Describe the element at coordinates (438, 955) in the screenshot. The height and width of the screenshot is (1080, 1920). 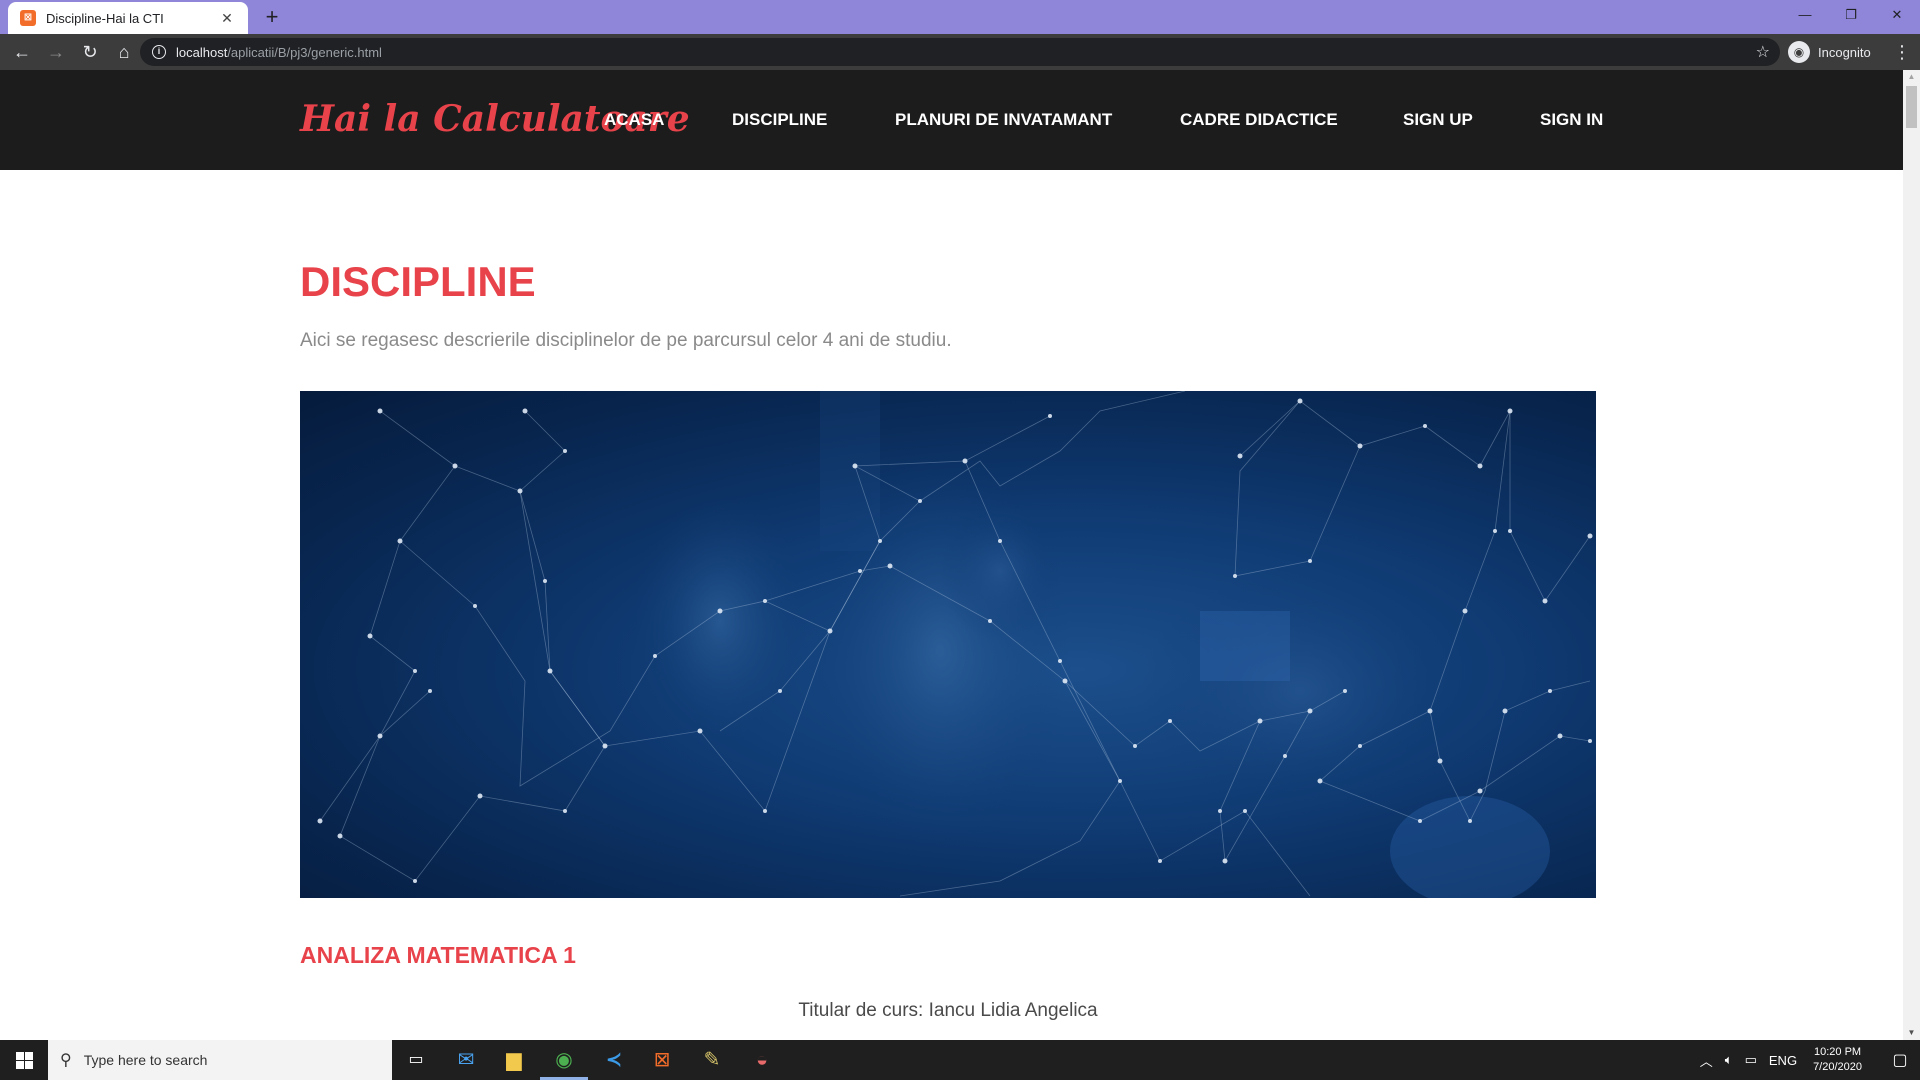
I see `section-title-analiza-matematica: ANALIZA MATEMATICA 1` at that location.